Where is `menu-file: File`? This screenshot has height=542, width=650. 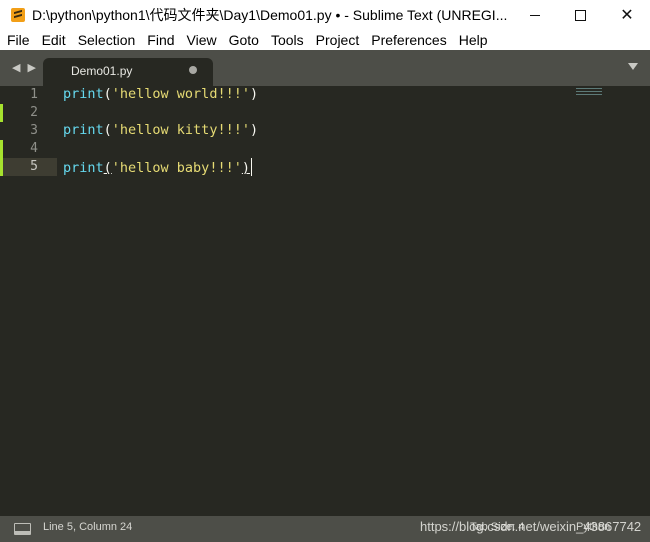
menu-file: File is located at coordinates (18, 40).